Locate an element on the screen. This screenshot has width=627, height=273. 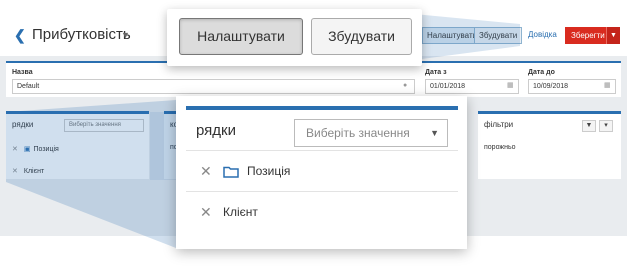
folder-icon: ▣ is located at coordinates (27, 149).